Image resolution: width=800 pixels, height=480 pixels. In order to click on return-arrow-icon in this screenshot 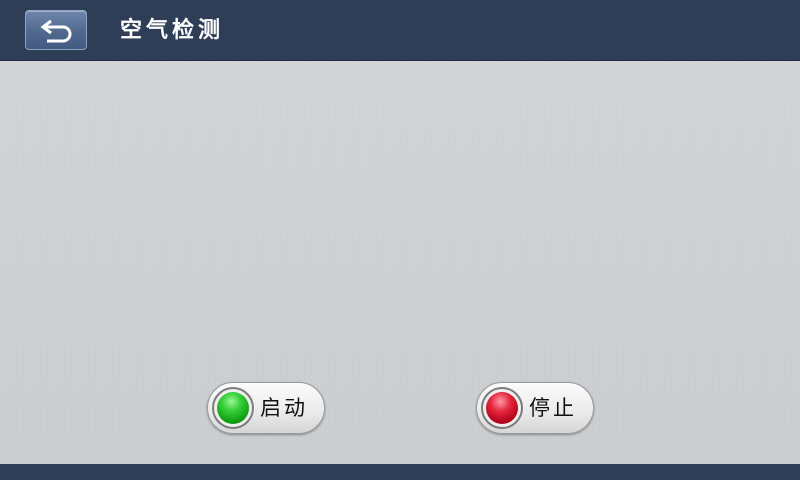, I will do `click(56, 31)`.